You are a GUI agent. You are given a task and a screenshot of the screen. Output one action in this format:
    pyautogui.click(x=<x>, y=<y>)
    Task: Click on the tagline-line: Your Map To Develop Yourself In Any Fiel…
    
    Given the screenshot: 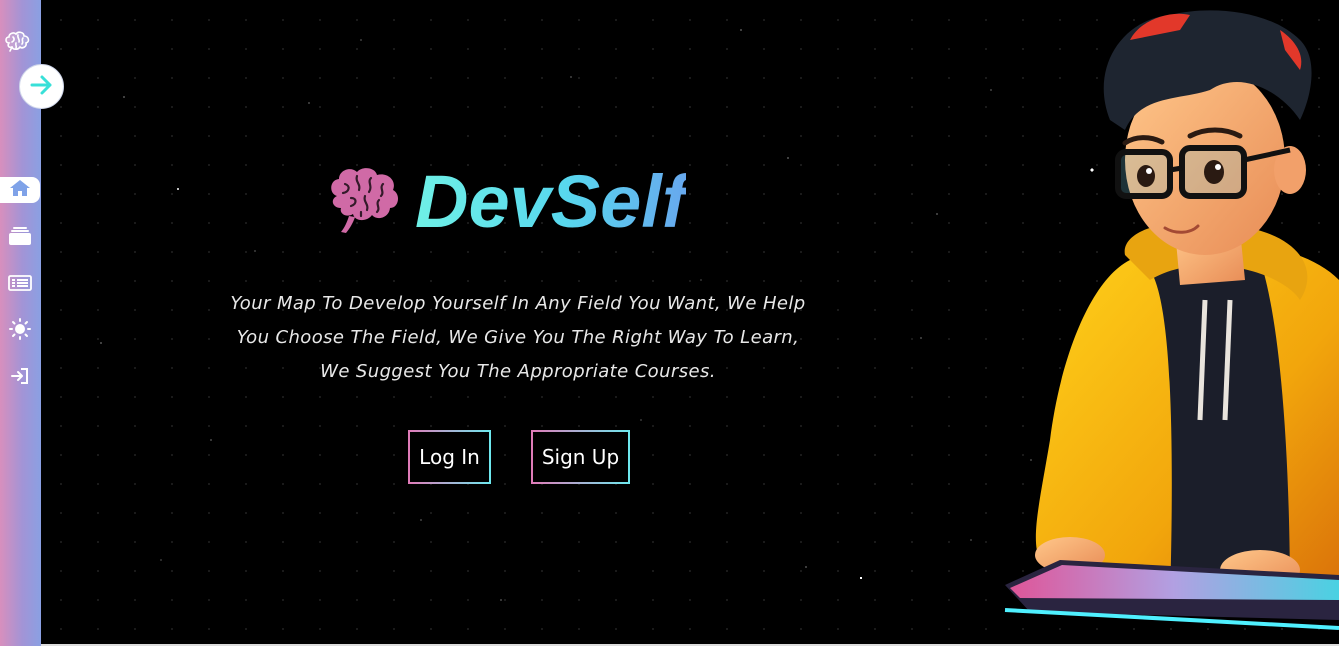 What is the action you would take?
    pyautogui.click(x=518, y=303)
    